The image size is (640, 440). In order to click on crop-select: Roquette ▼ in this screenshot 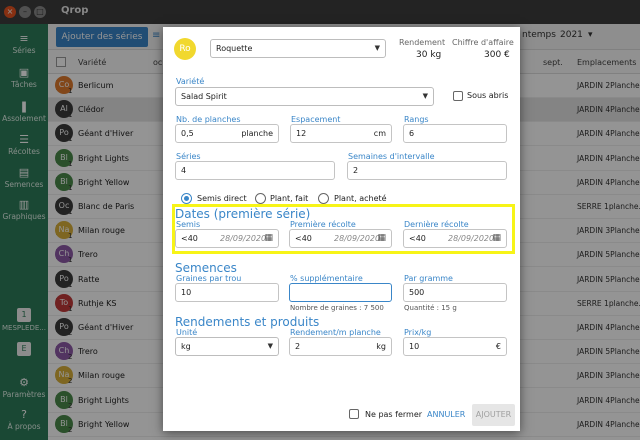, I will do `click(298, 48)`.